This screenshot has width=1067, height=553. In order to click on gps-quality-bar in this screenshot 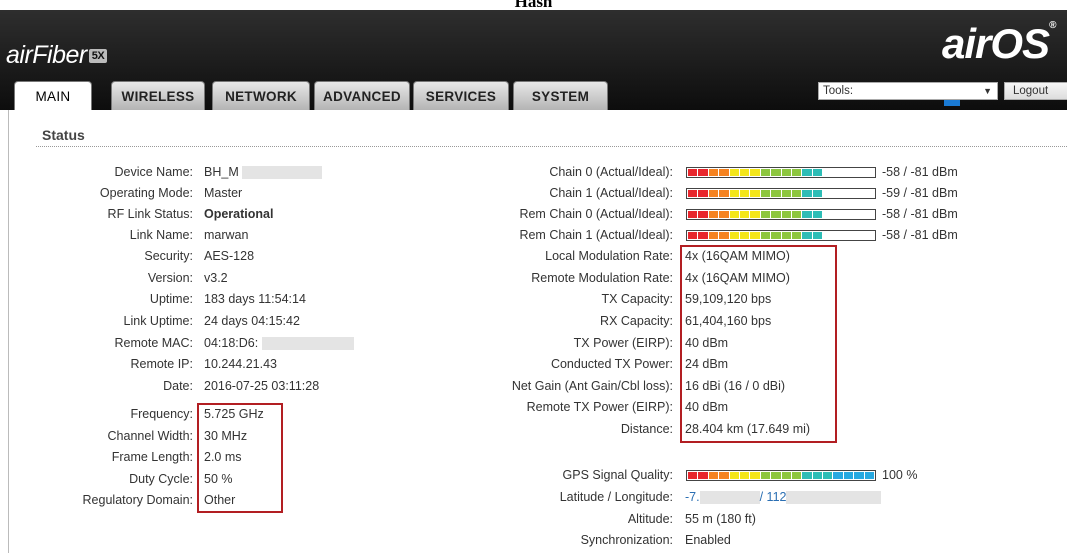, I will do `click(781, 475)`.